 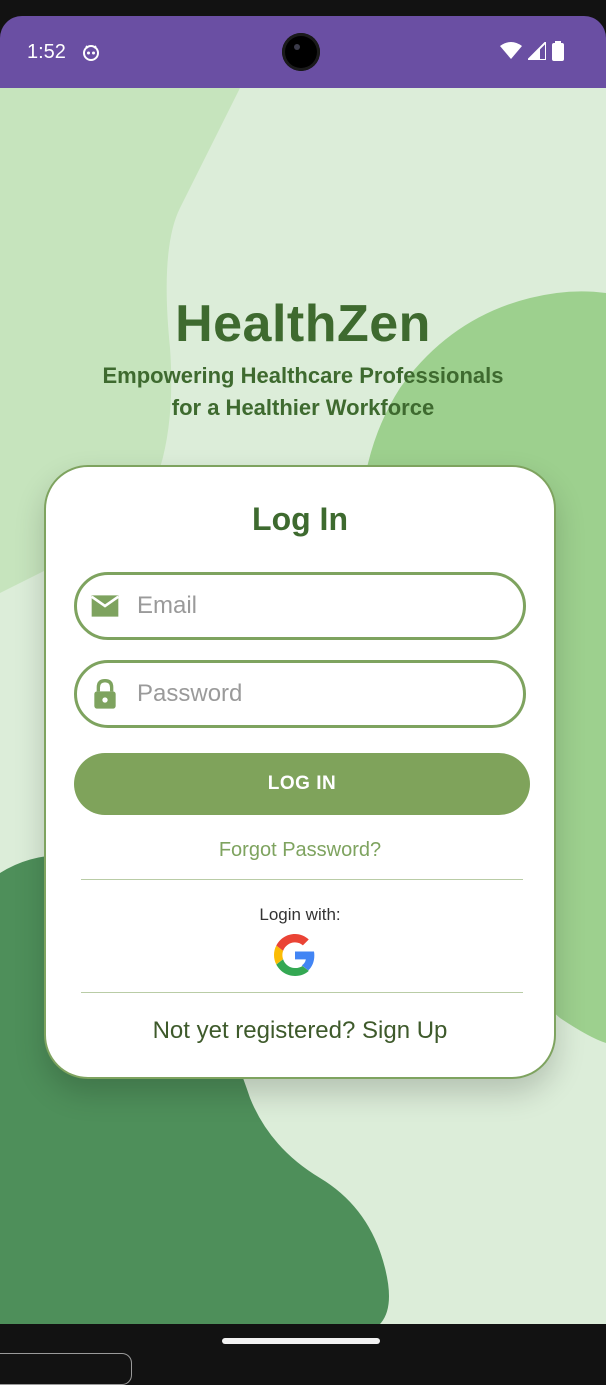 What do you see at coordinates (537, 51) in the screenshot?
I see `cell-signal-icon` at bounding box center [537, 51].